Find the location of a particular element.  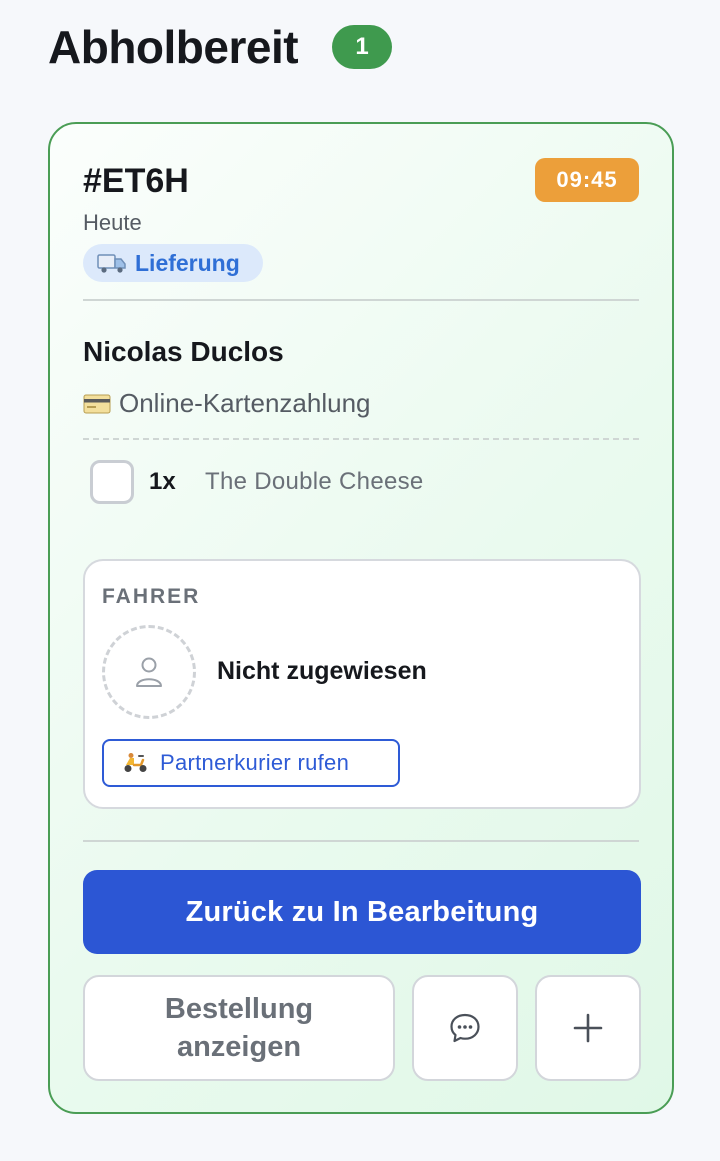

plus-icon is located at coordinates (588, 1028).